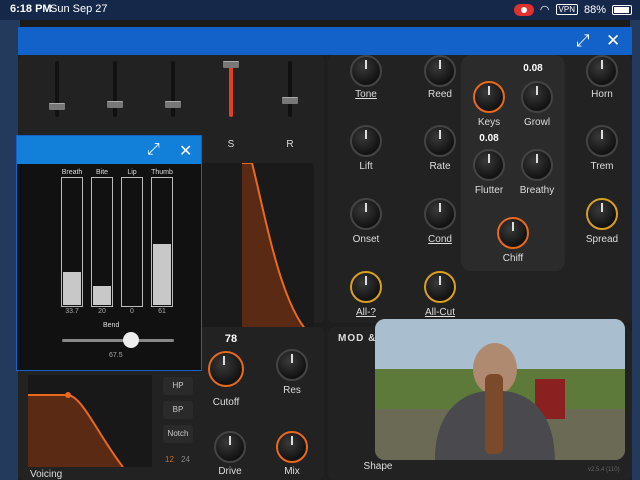 The height and width of the screenshot is (480, 640). Describe the element at coordinates (230, 471) in the screenshot. I see `drive-label: Drive` at that location.